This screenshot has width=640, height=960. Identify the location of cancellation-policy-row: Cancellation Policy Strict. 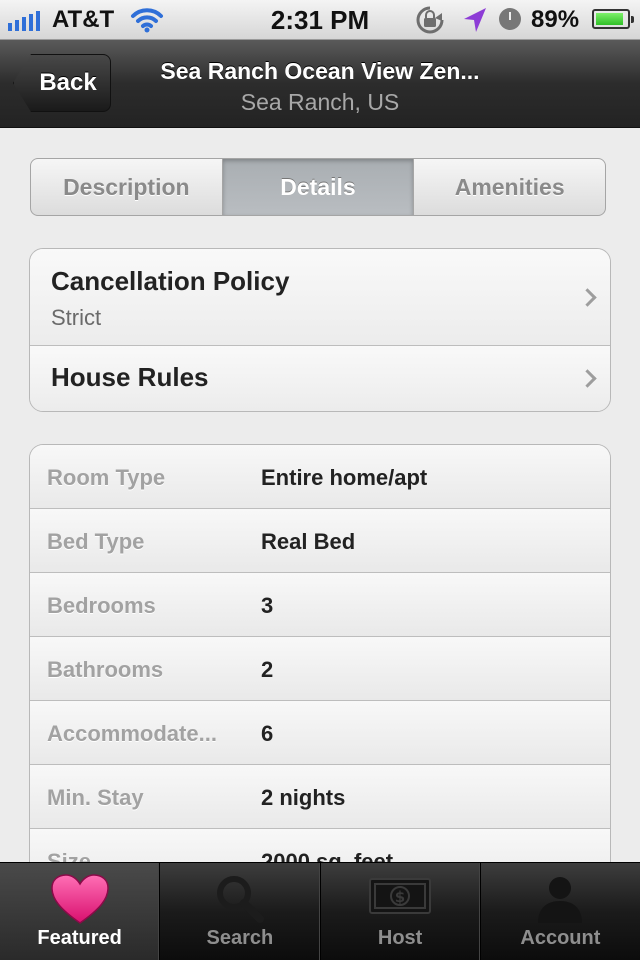
(320, 297).